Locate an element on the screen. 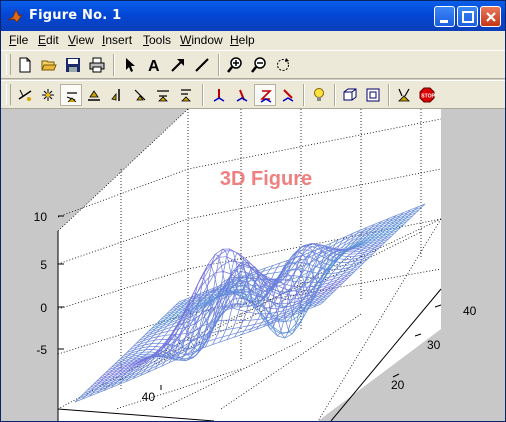  camera-orbit-scene-light-icon is located at coordinates (48, 95).